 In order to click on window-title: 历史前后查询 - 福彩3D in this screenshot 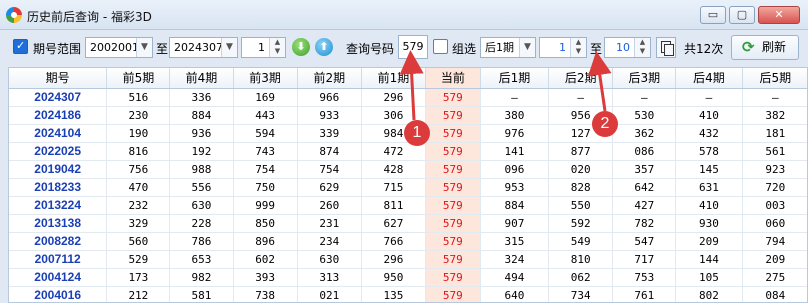, I will do `click(89, 17)`.